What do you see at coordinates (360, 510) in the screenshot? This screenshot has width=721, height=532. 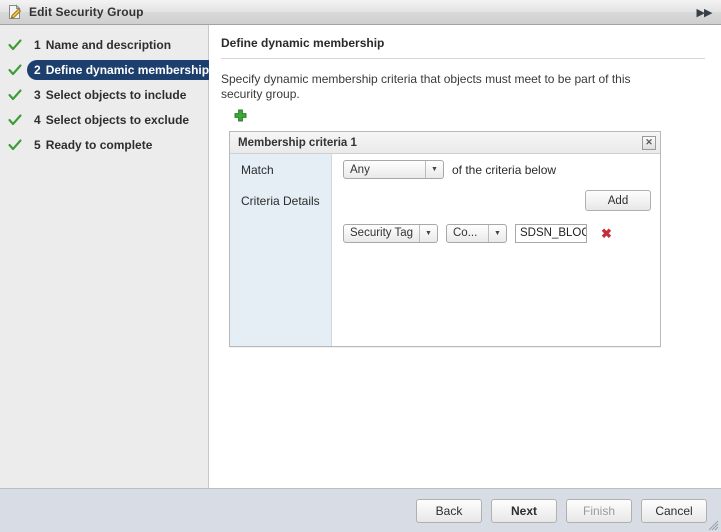 I see `dialog-footer: Back Next Finish Cancel` at bounding box center [360, 510].